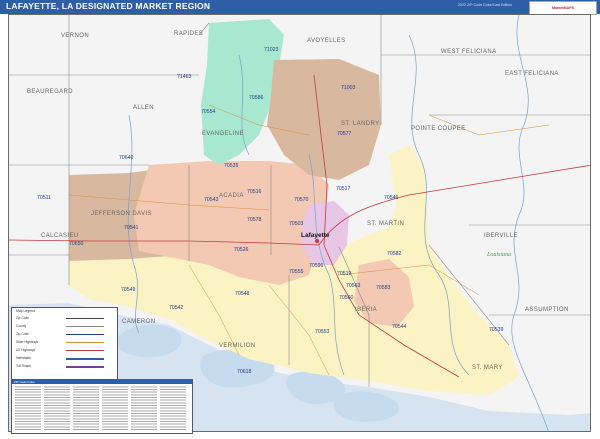  I want to click on water-label: Louisiana, so click(498, 255).